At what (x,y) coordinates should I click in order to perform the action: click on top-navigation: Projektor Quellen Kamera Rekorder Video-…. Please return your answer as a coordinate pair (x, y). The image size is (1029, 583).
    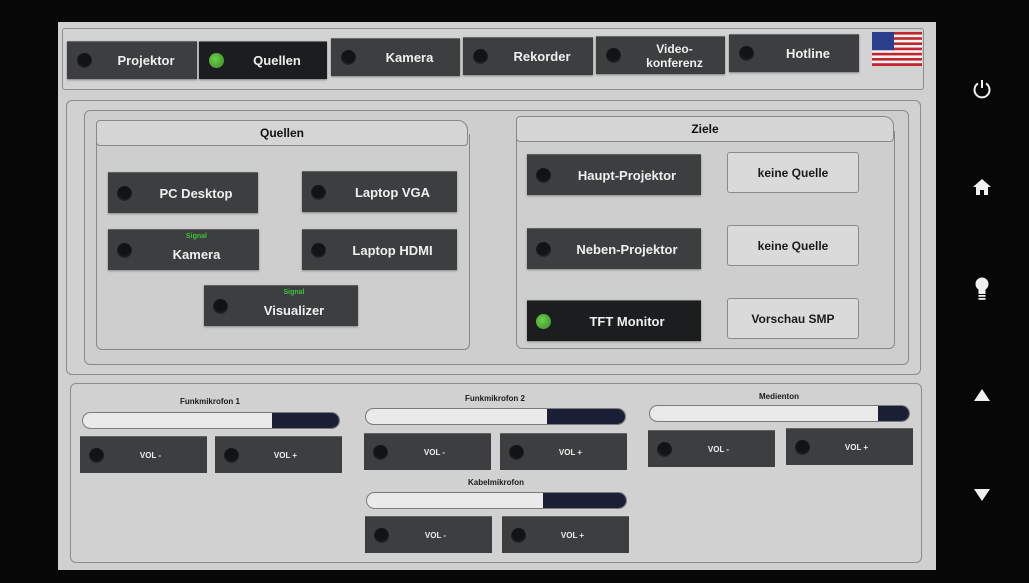
    Looking at the image, I should click on (493, 59).